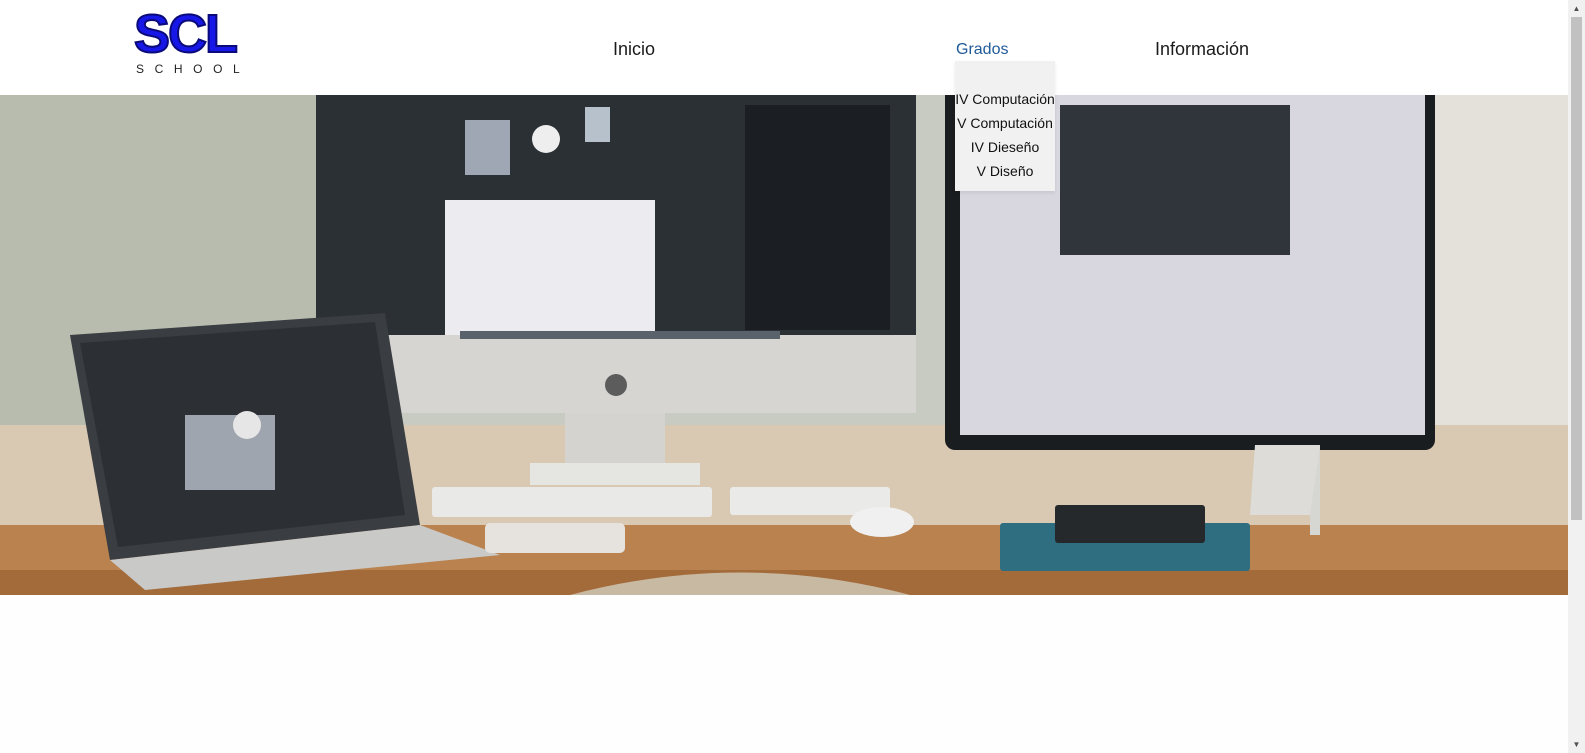 The height and width of the screenshot is (753, 1585). Describe the element at coordinates (193, 69) in the screenshot. I see `logo-subtitle: SCHOOL` at that location.